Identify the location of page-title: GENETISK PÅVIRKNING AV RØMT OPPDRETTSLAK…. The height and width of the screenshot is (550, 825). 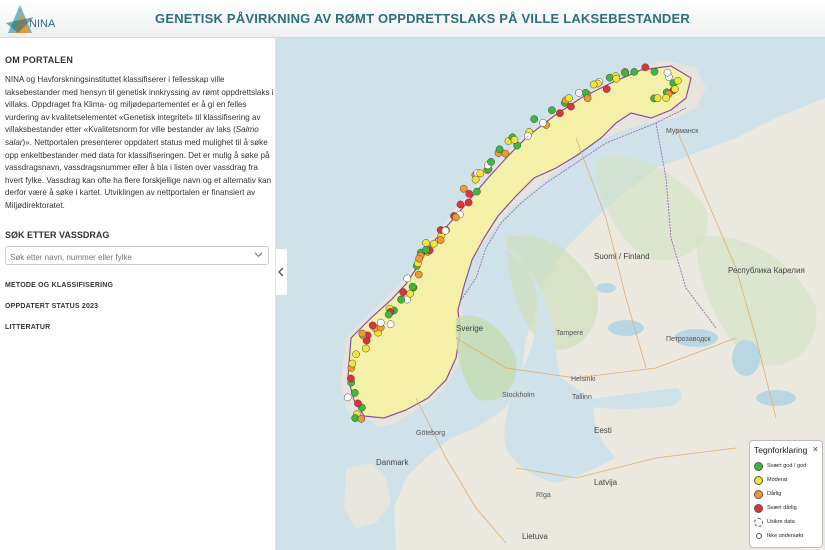
(422, 18).